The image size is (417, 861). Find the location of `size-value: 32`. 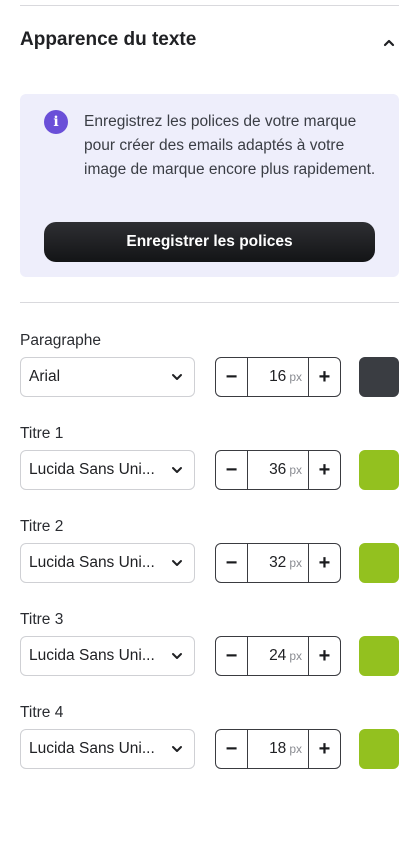

size-value: 32 is located at coordinates (278, 562).